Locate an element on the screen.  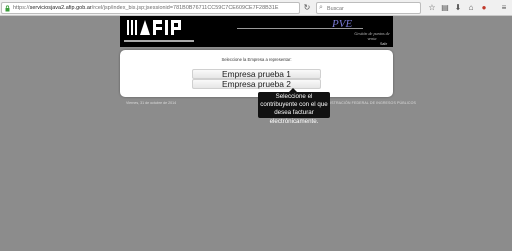
reload-icon: ↻ is located at coordinates (307, 8).